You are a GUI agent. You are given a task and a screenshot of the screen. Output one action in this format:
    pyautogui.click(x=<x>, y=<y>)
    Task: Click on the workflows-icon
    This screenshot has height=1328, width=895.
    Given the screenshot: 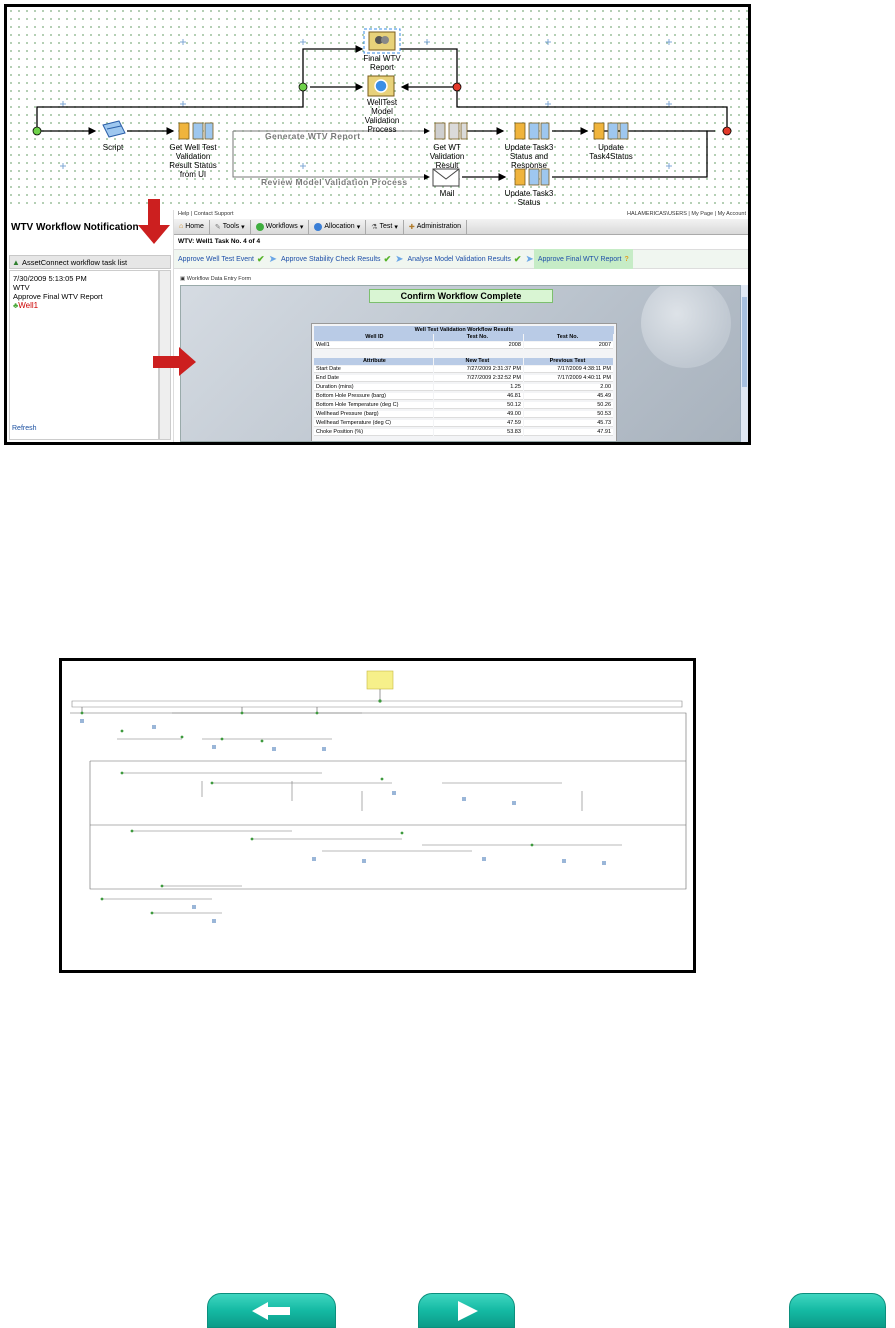 What is the action you would take?
    pyautogui.click(x=259, y=226)
    